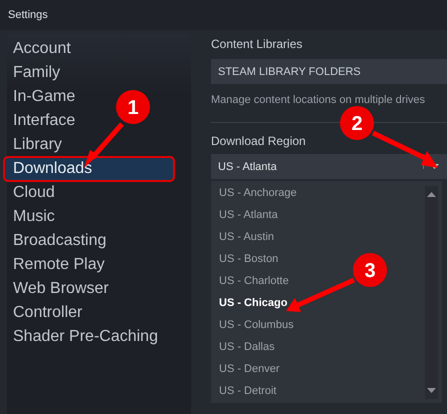  I want to click on section-heading: Content Libraries, so click(257, 44).